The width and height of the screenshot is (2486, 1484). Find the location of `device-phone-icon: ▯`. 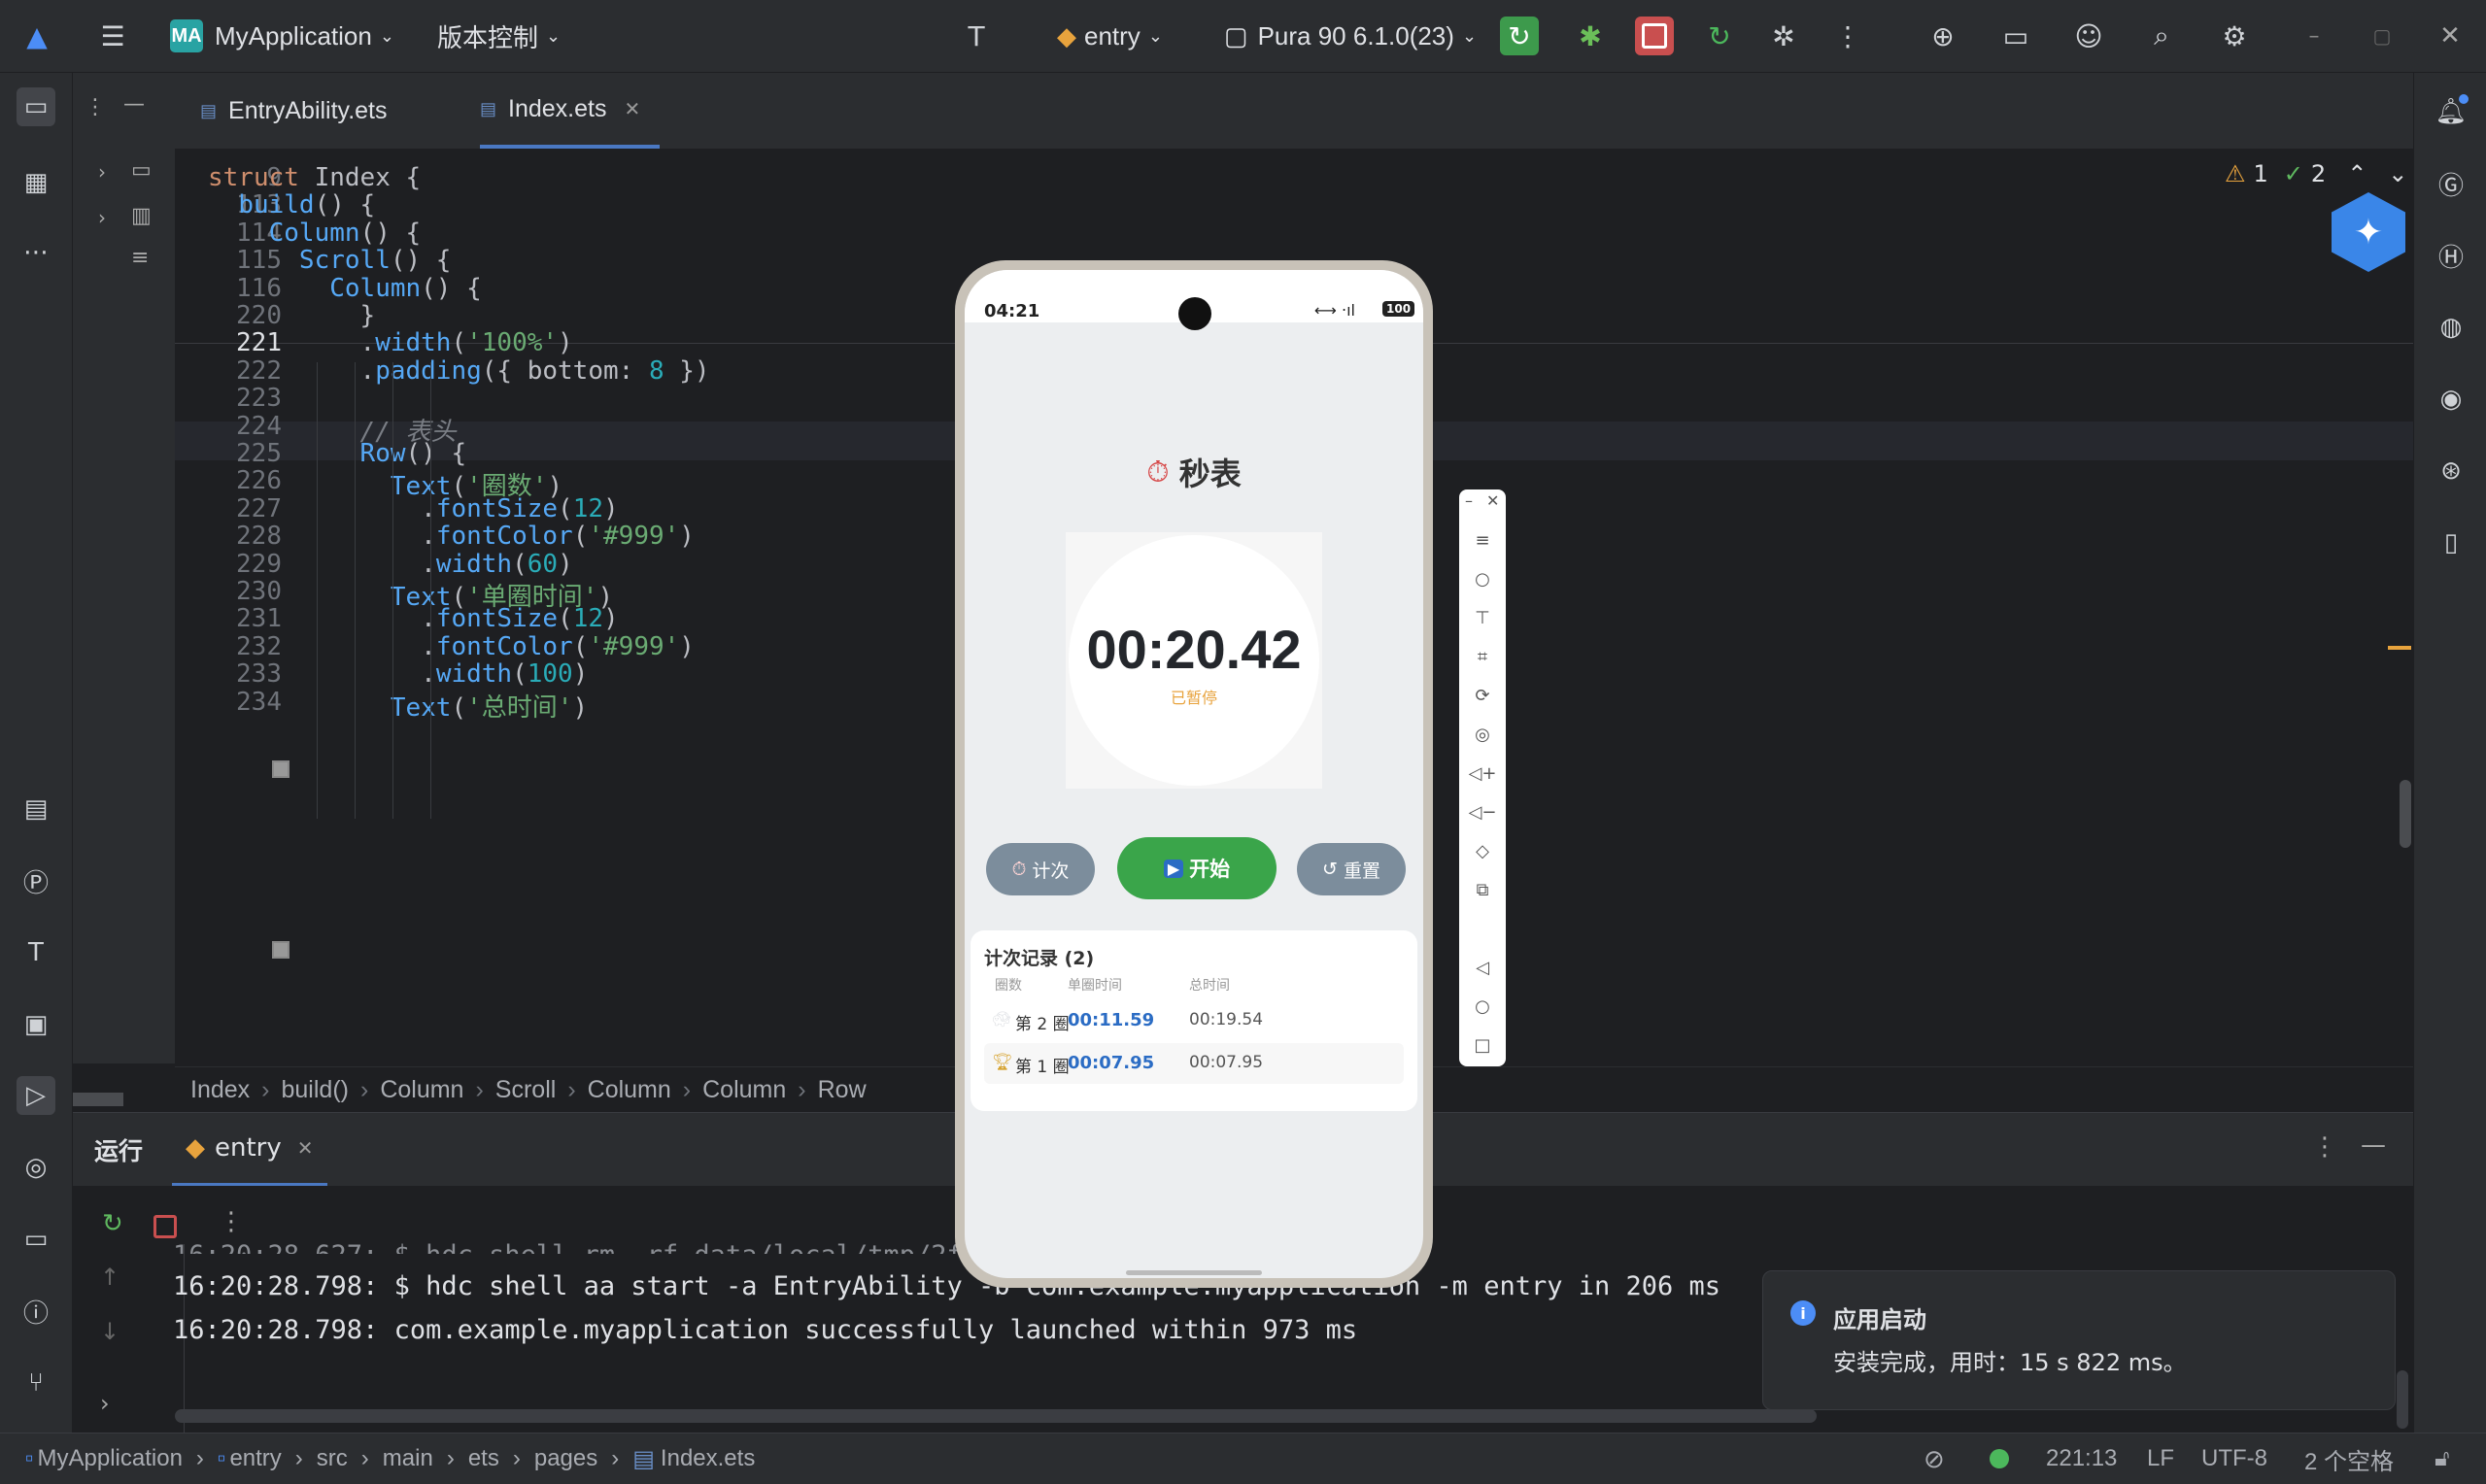

device-phone-icon: ▯ is located at coordinates (2451, 542).